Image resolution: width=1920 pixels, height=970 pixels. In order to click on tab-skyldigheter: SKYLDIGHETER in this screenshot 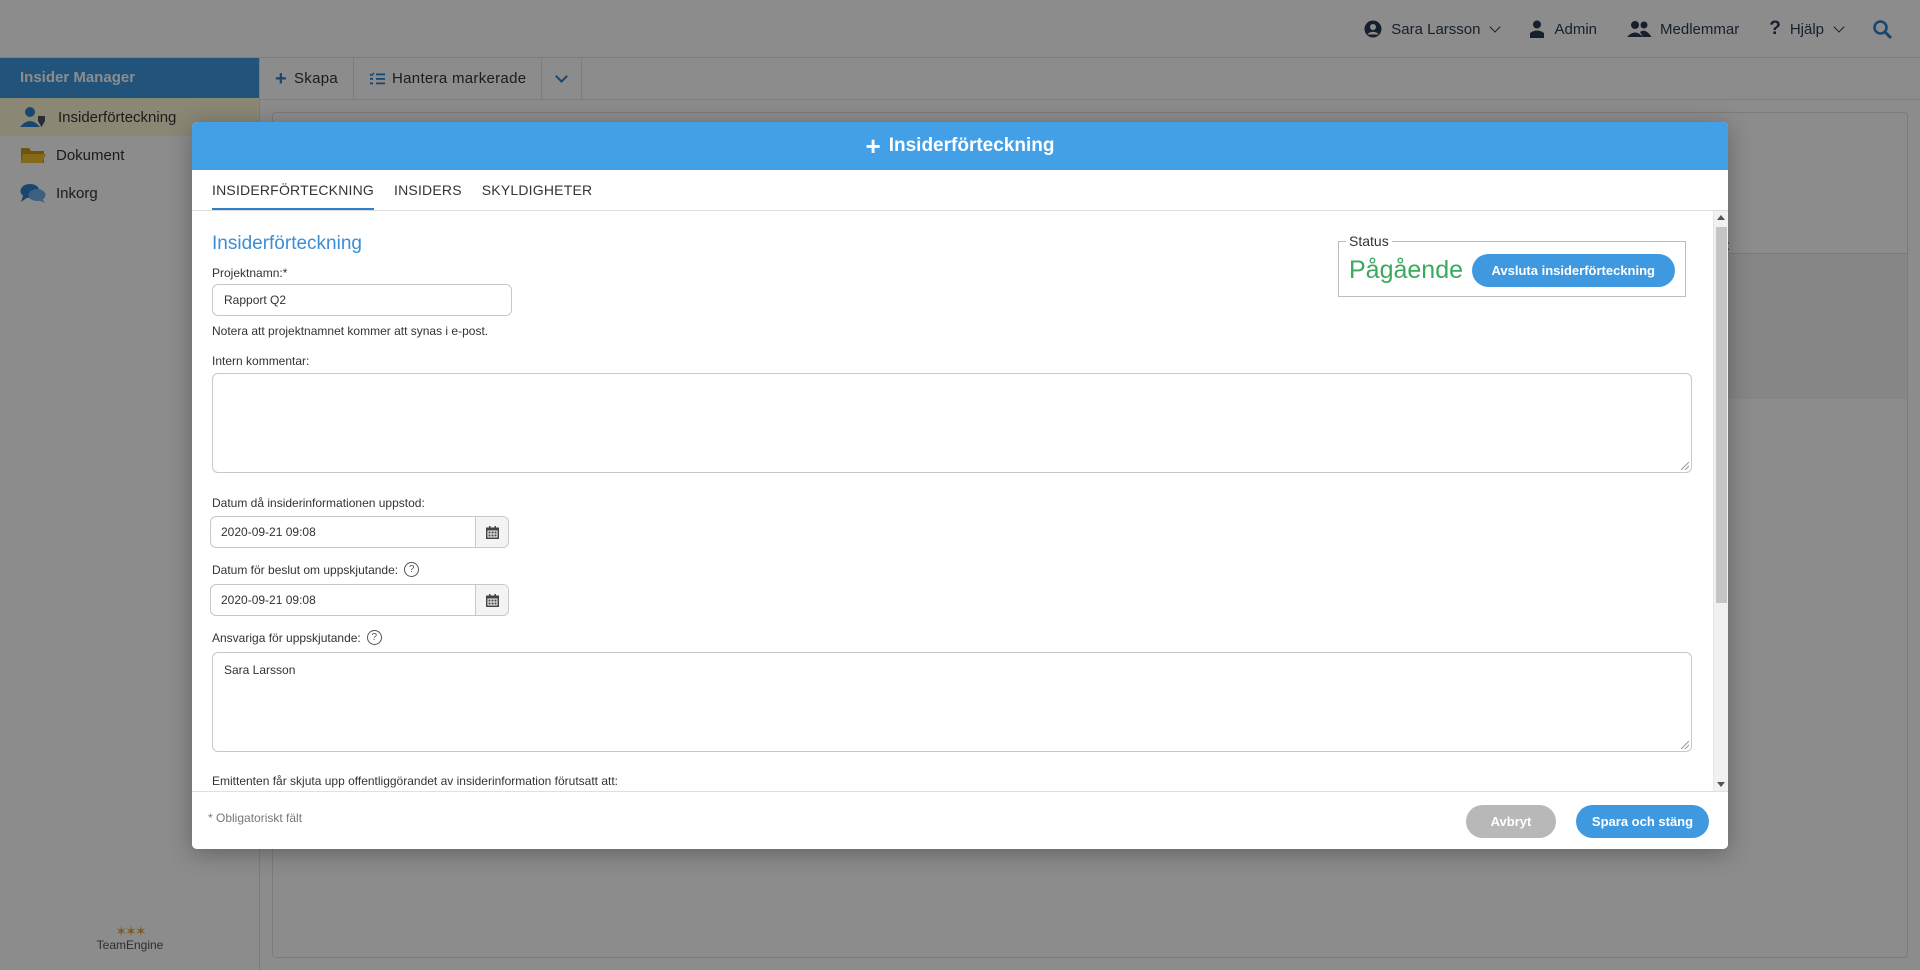, I will do `click(537, 190)`.